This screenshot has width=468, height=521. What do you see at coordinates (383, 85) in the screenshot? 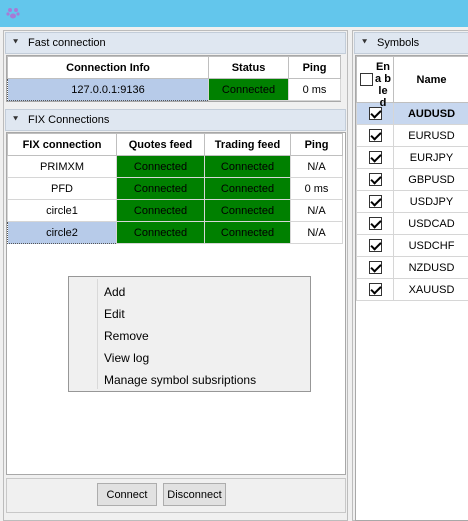
I see `column-header-label: Ena ble d` at bounding box center [383, 85].